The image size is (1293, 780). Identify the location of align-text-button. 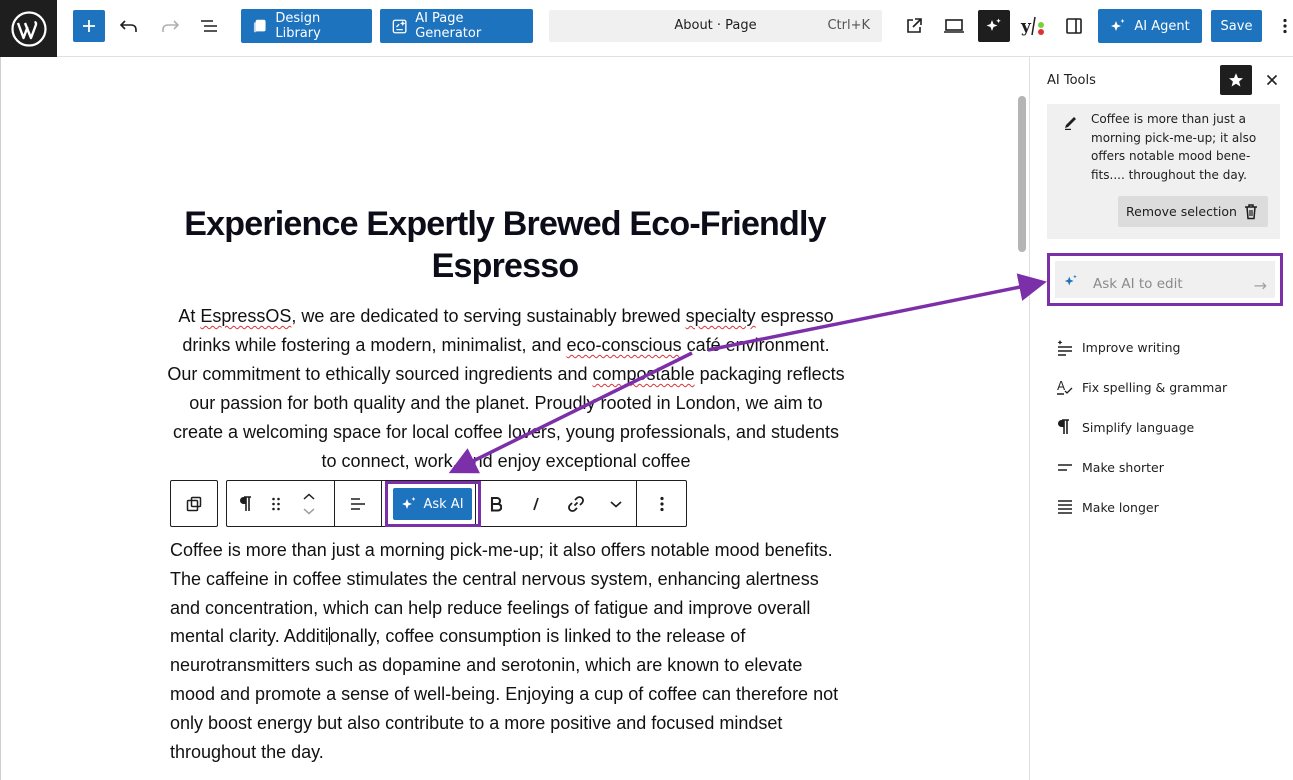
(358, 503).